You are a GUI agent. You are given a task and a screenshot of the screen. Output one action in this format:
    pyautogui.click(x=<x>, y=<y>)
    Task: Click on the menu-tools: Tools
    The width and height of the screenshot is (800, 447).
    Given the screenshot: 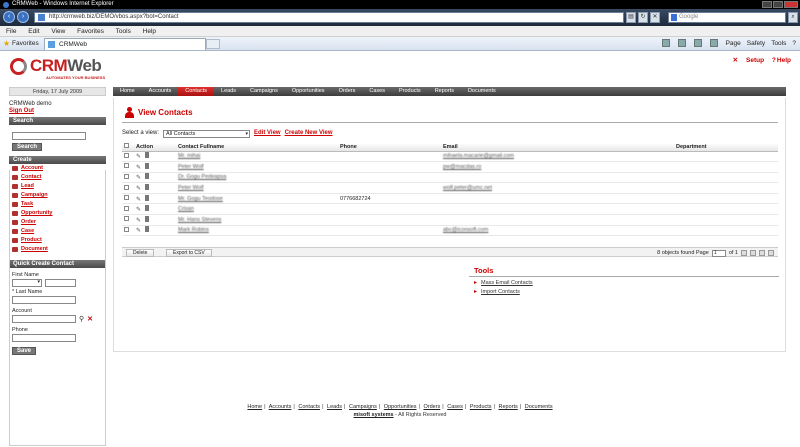 What is the action you would take?
    pyautogui.click(x=123, y=31)
    